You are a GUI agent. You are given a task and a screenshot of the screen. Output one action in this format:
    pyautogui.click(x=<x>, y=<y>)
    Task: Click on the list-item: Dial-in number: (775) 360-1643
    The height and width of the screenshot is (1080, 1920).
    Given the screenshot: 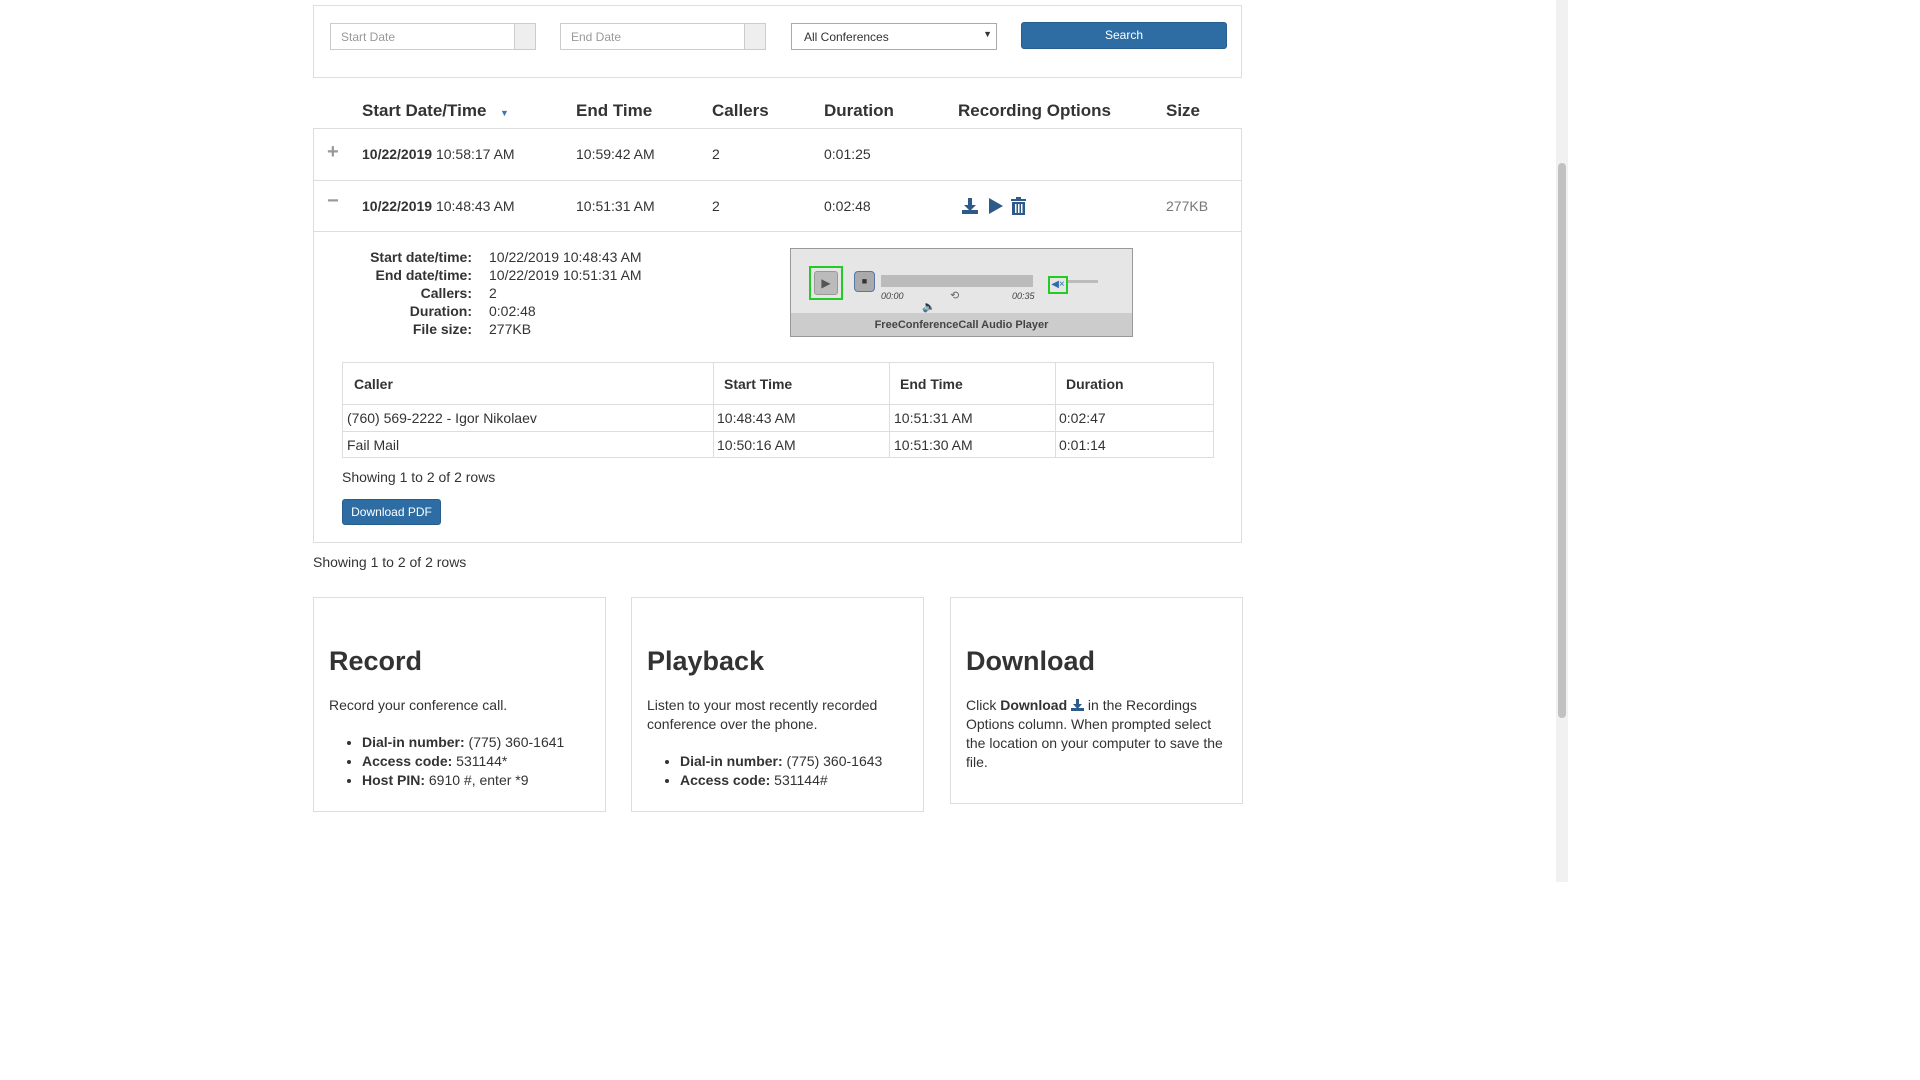 What is the action you would take?
    pyautogui.click(x=781, y=761)
    